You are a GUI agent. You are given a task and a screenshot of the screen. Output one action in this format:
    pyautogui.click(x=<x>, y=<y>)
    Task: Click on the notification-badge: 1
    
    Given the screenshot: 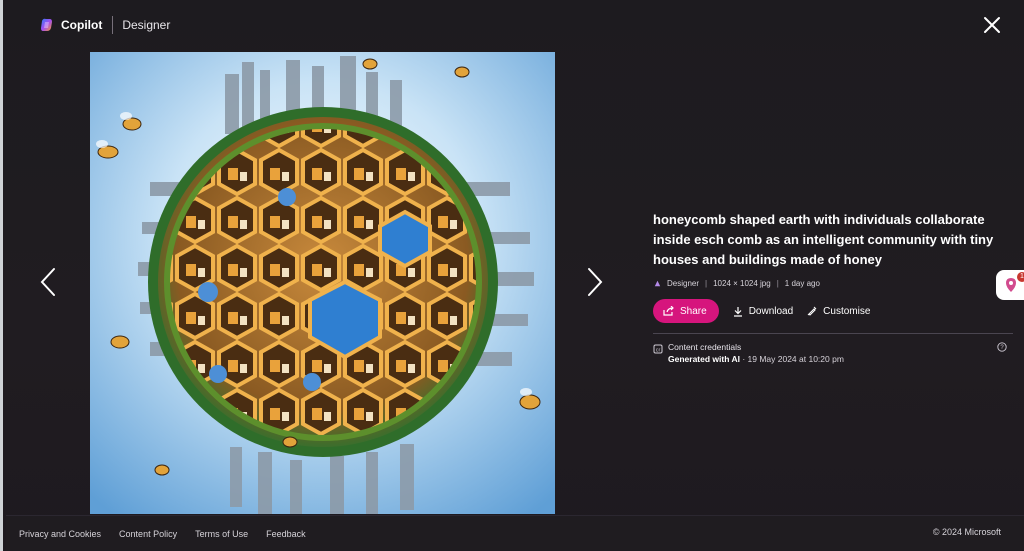 What is the action you would take?
    pyautogui.click(x=1020, y=277)
    